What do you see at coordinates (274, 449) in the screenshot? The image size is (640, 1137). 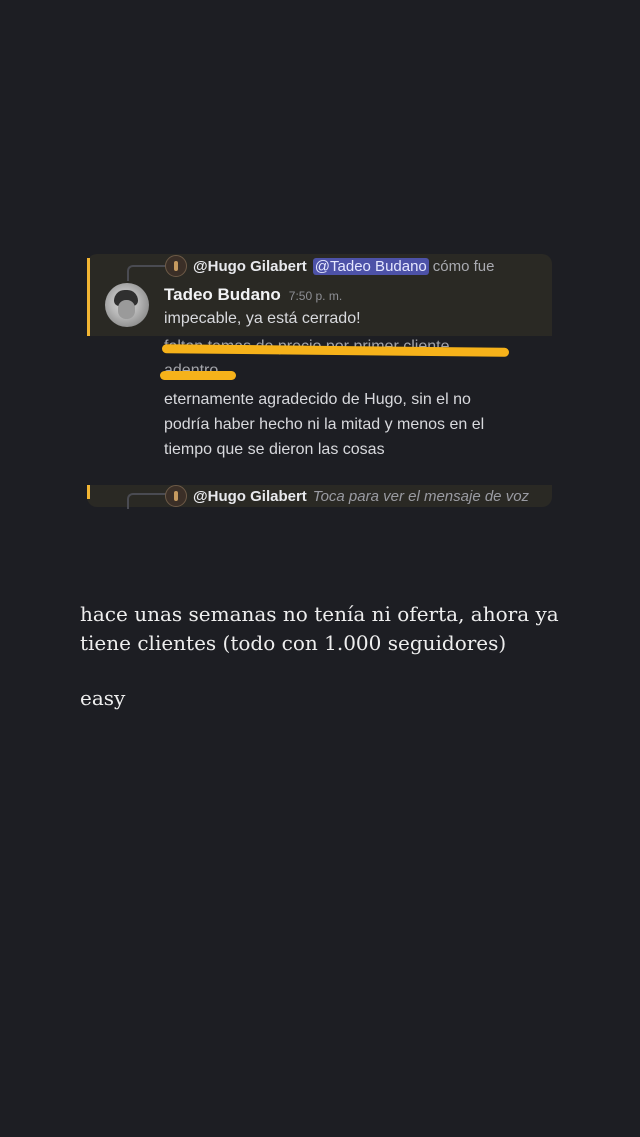 I see `message-line: tiempo que se dieron las cosas` at bounding box center [274, 449].